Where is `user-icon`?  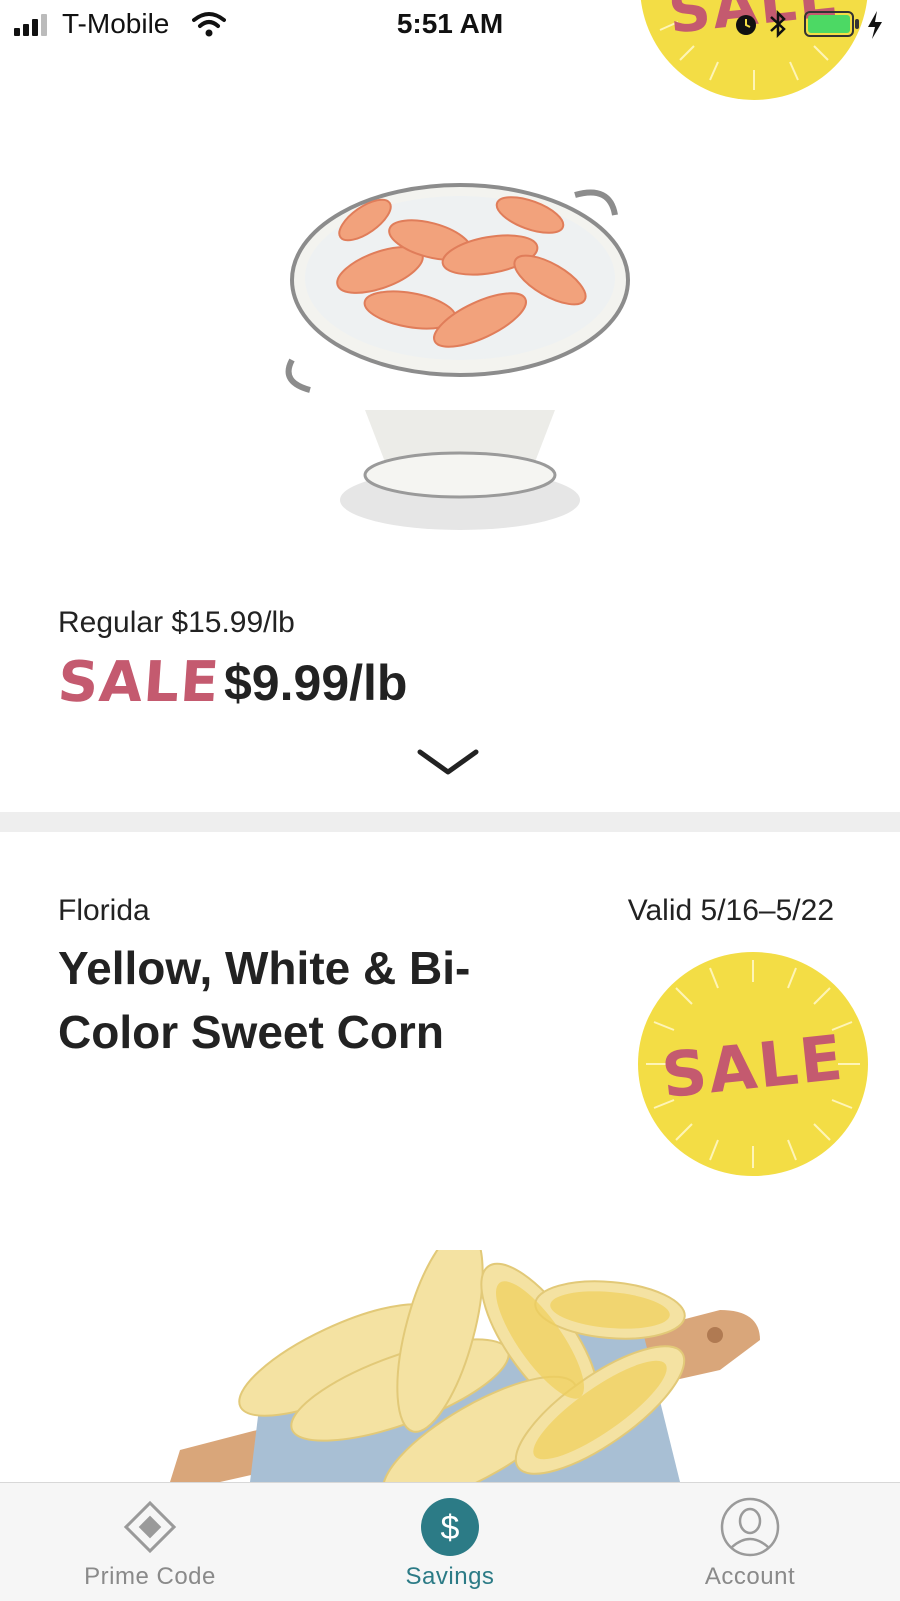
user-icon is located at coordinates (750, 1527).